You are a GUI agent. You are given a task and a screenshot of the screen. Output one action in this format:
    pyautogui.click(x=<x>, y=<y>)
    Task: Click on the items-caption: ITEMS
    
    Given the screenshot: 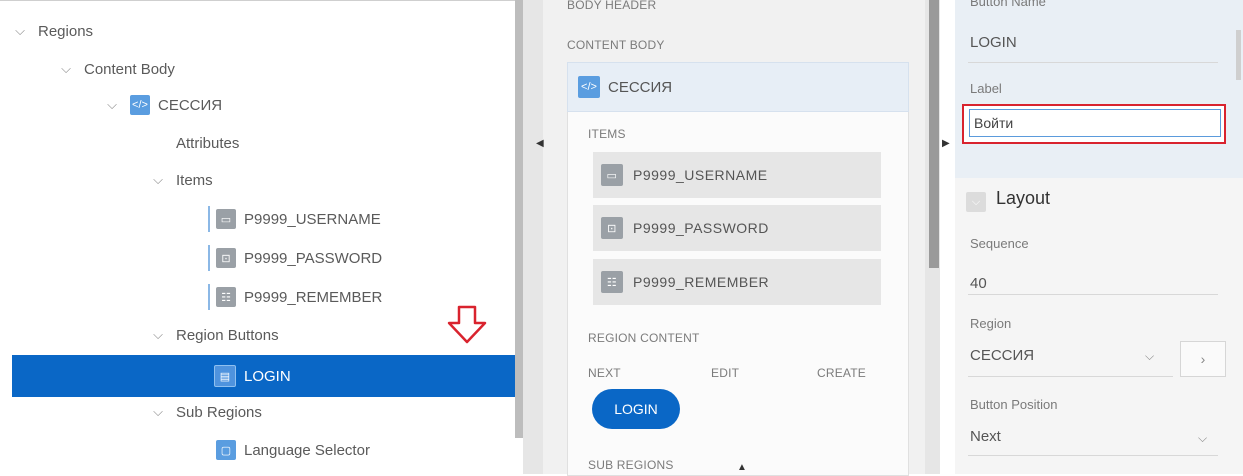 What is the action you would take?
    pyautogui.click(x=607, y=134)
    